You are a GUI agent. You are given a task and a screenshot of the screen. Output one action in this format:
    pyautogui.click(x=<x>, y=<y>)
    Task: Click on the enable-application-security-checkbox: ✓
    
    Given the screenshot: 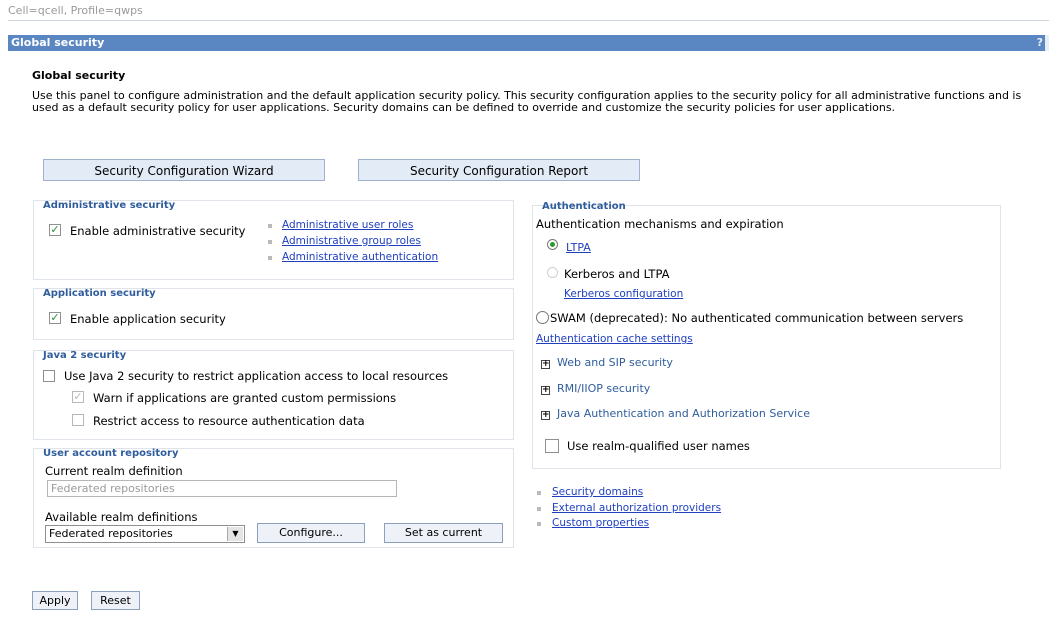 What is the action you would take?
    pyautogui.click(x=55, y=318)
    